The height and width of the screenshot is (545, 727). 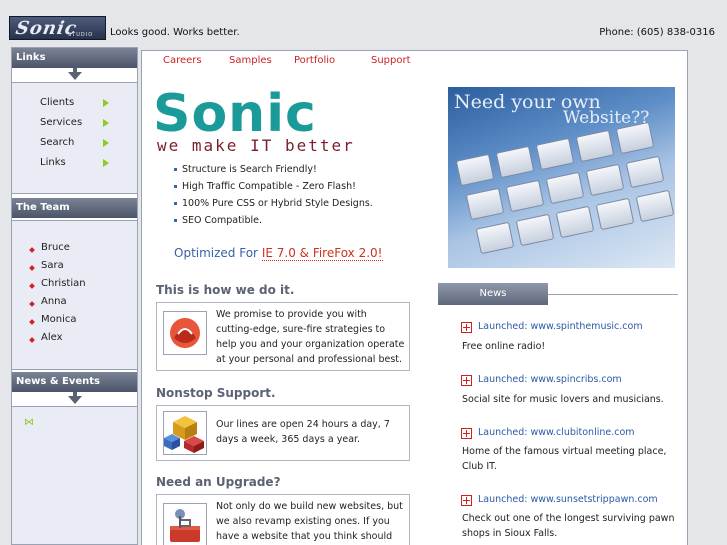 I want to click on news-divider, so click(x=613, y=294).